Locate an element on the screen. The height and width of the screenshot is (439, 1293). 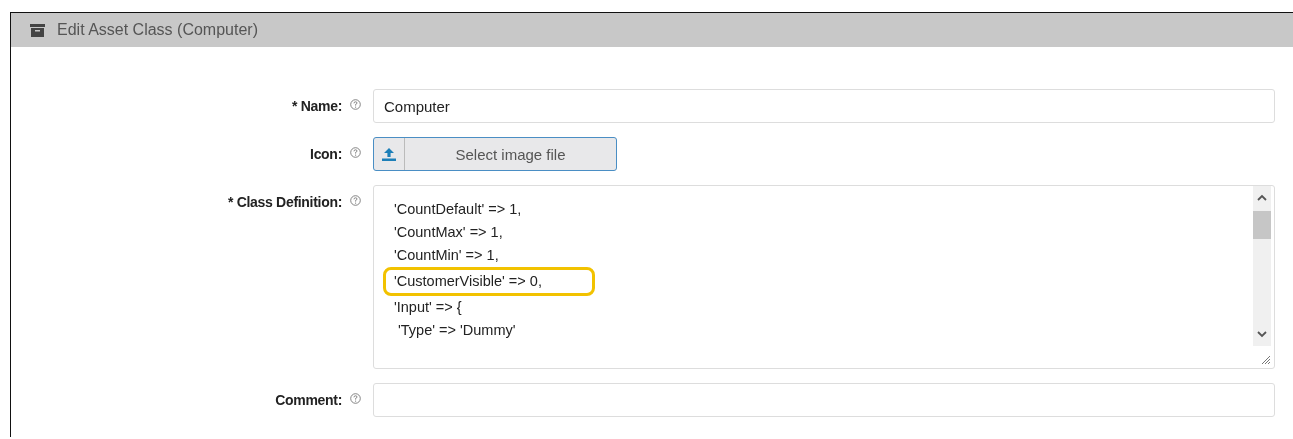
code-line: 'CountMax' => 1, is located at coordinates (448, 232).